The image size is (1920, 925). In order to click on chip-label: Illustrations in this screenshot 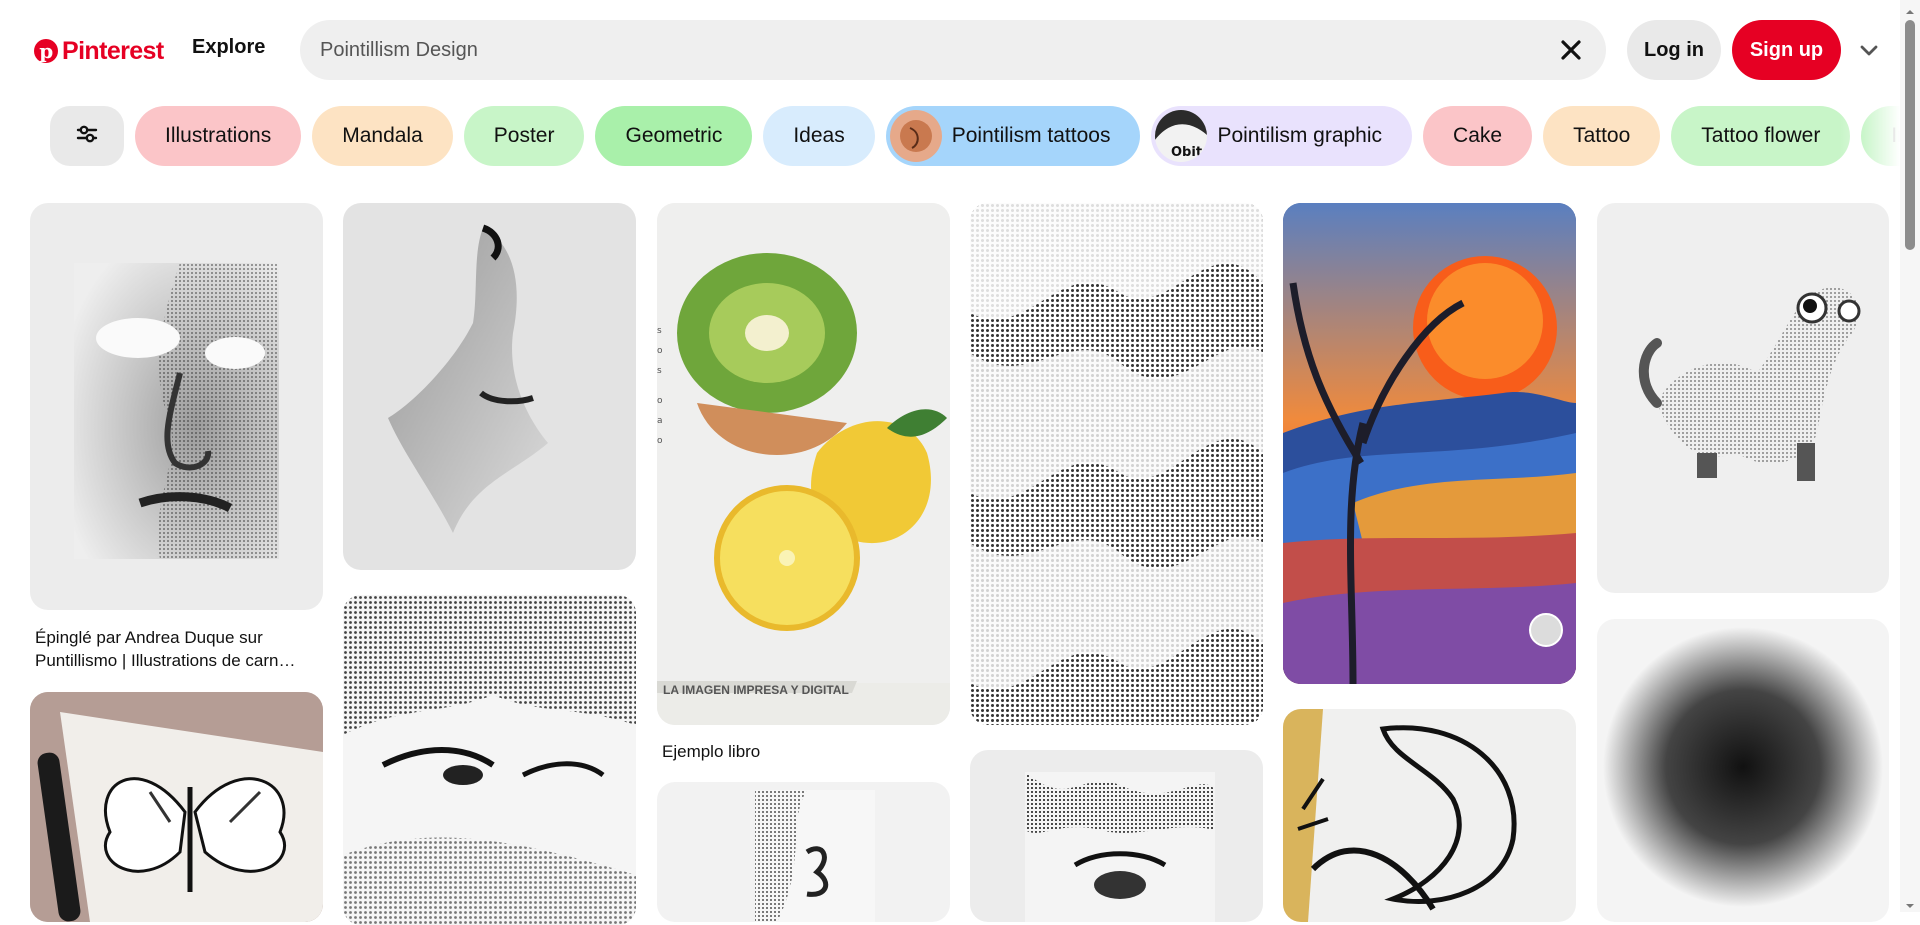, I will do `click(218, 135)`.